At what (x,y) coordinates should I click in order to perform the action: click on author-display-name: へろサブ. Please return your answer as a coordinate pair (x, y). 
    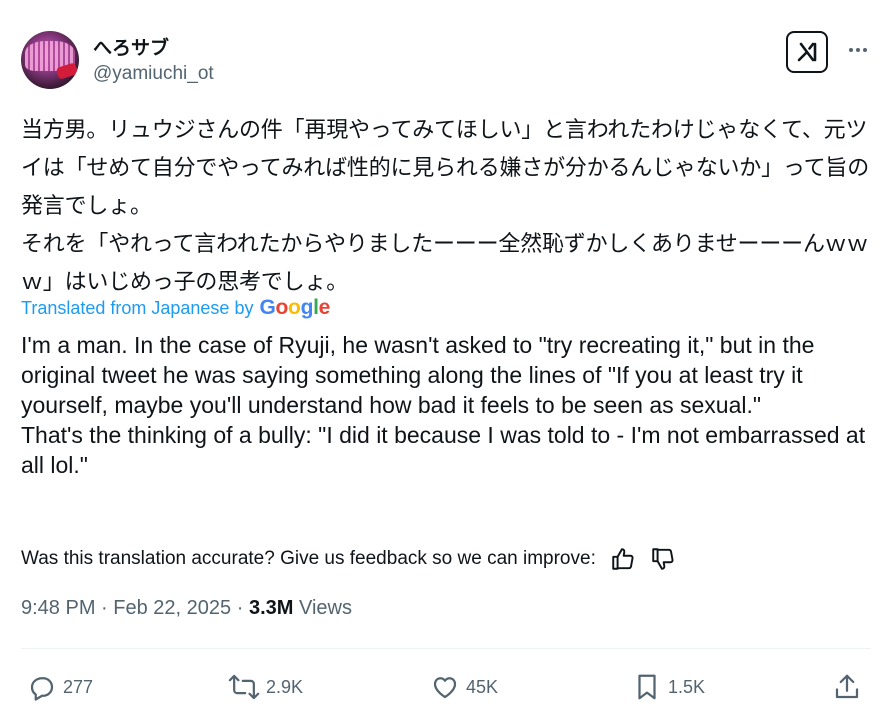
    Looking at the image, I should click on (131, 46).